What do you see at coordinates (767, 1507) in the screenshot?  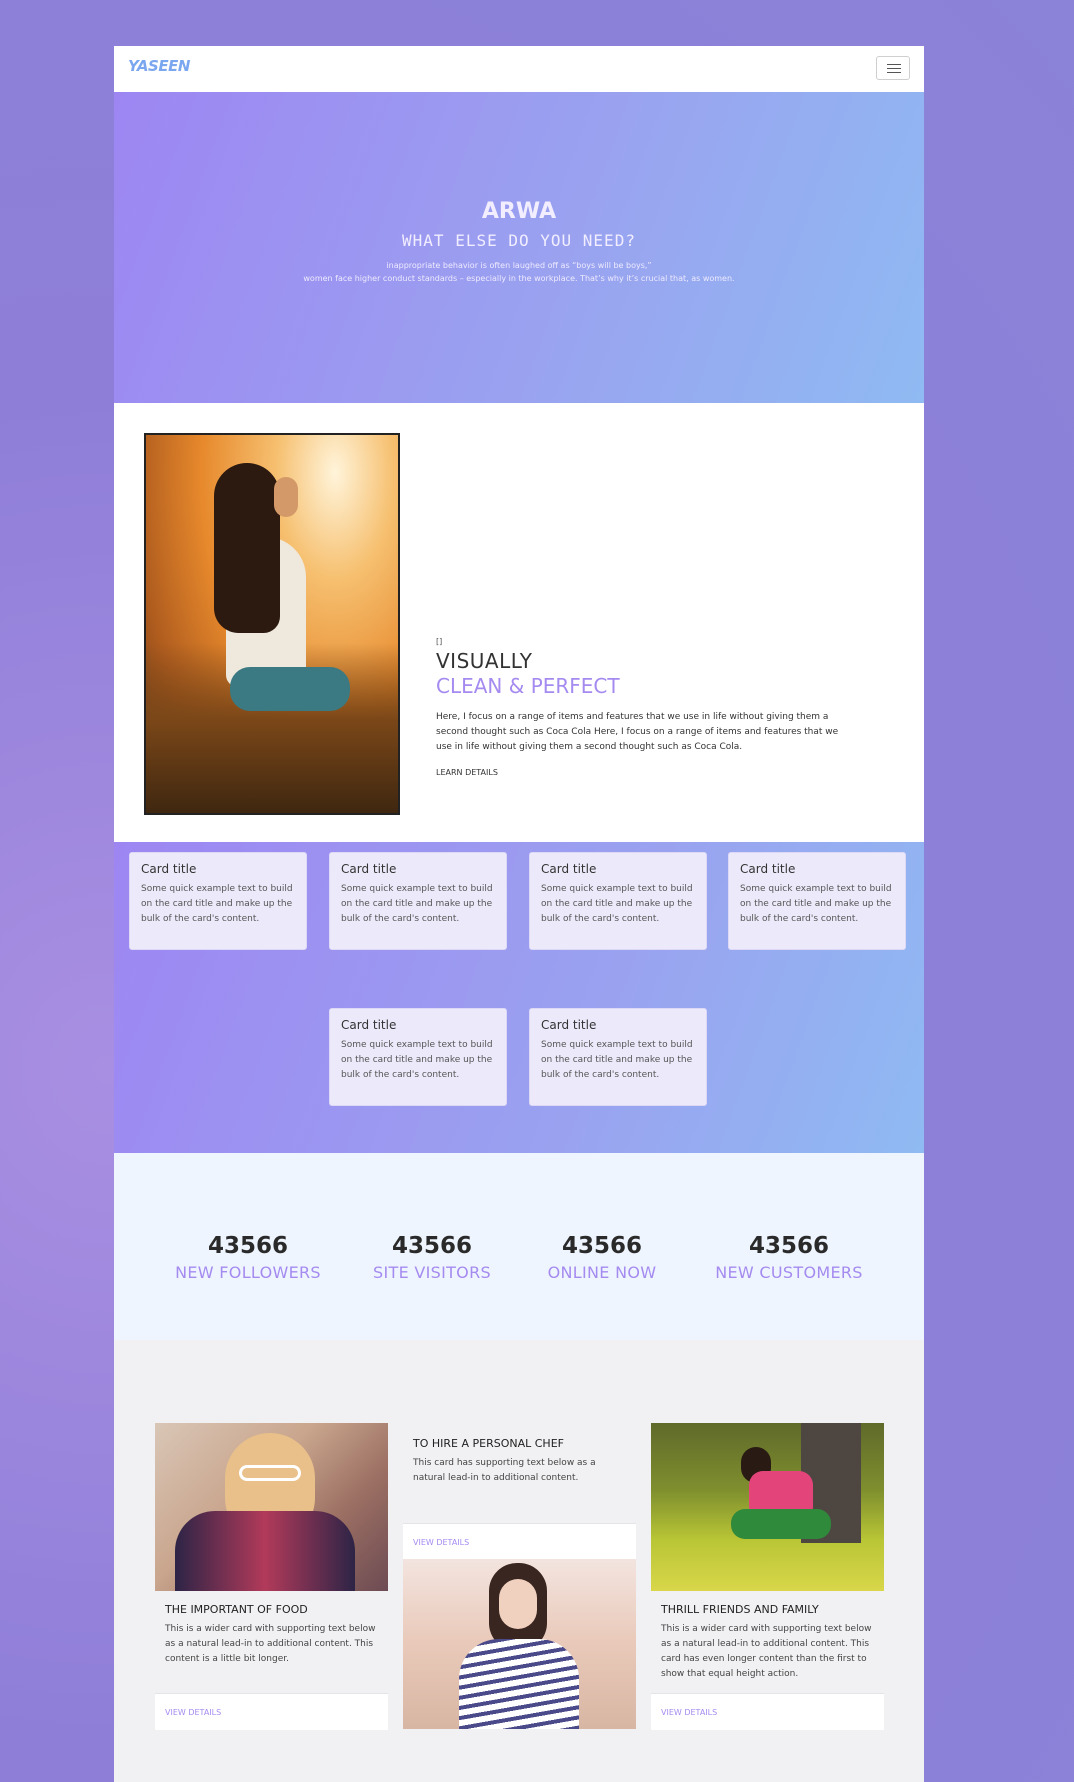 I see `girl-on-grass-photo` at bounding box center [767, 1507].